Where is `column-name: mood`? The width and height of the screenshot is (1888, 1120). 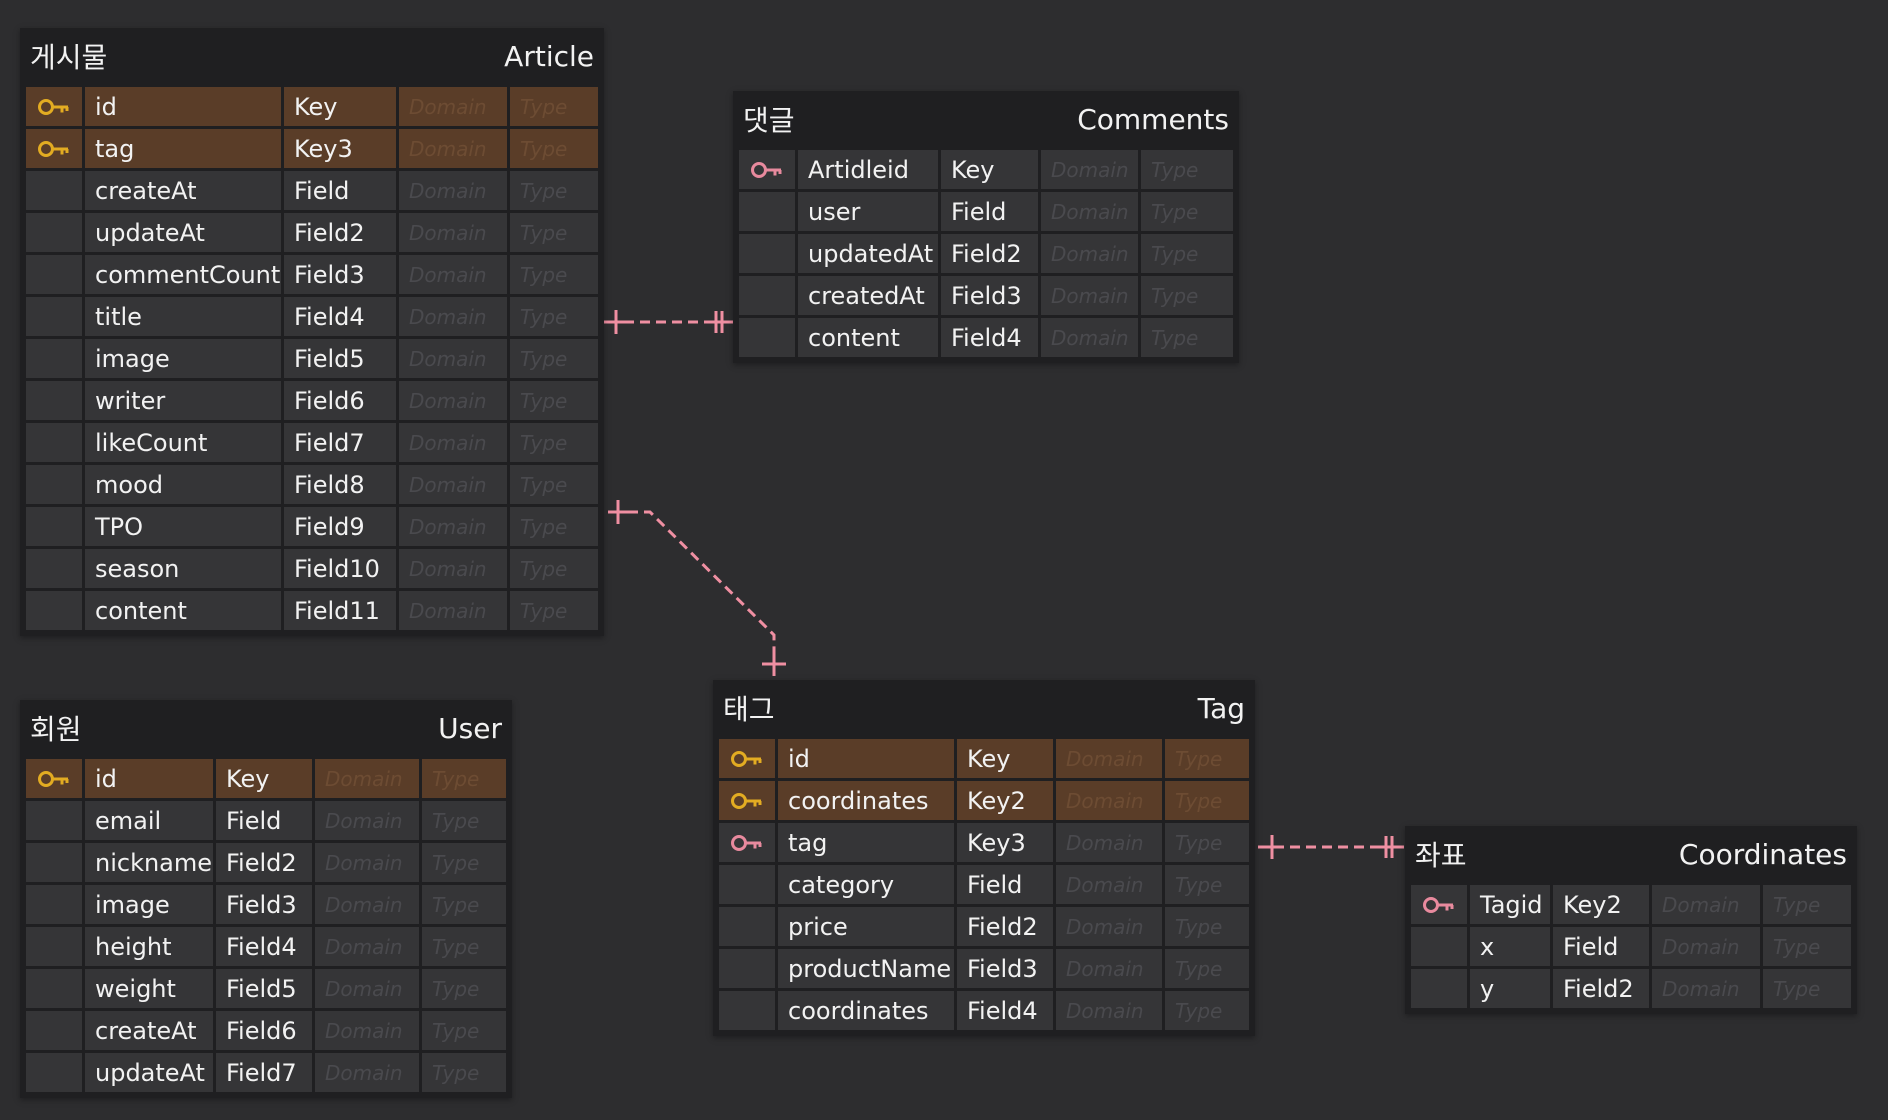
column-name: mood is located at coordinates (183, 484).